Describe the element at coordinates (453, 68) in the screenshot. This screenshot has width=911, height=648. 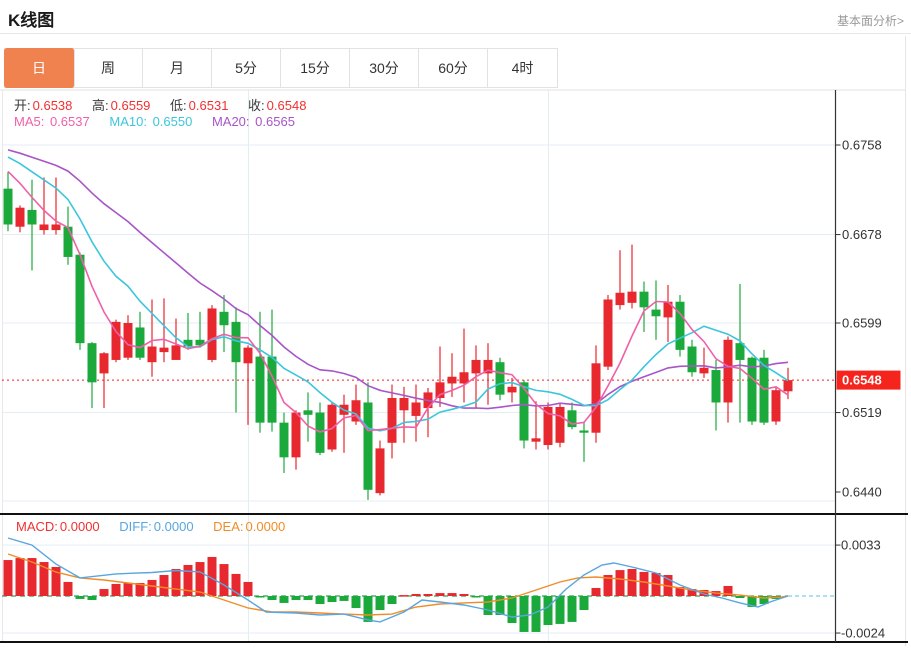
I see `tab-60min: 60分` at that location.